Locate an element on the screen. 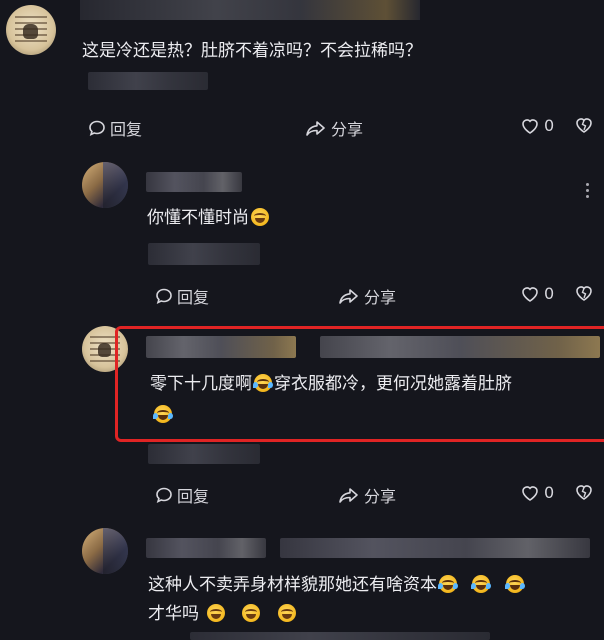 The image size is (604, 640). comment-text: 零下十几度啊 穿衣服都冷，更何况她露着肚脐 is located at coordinates (331, 384).